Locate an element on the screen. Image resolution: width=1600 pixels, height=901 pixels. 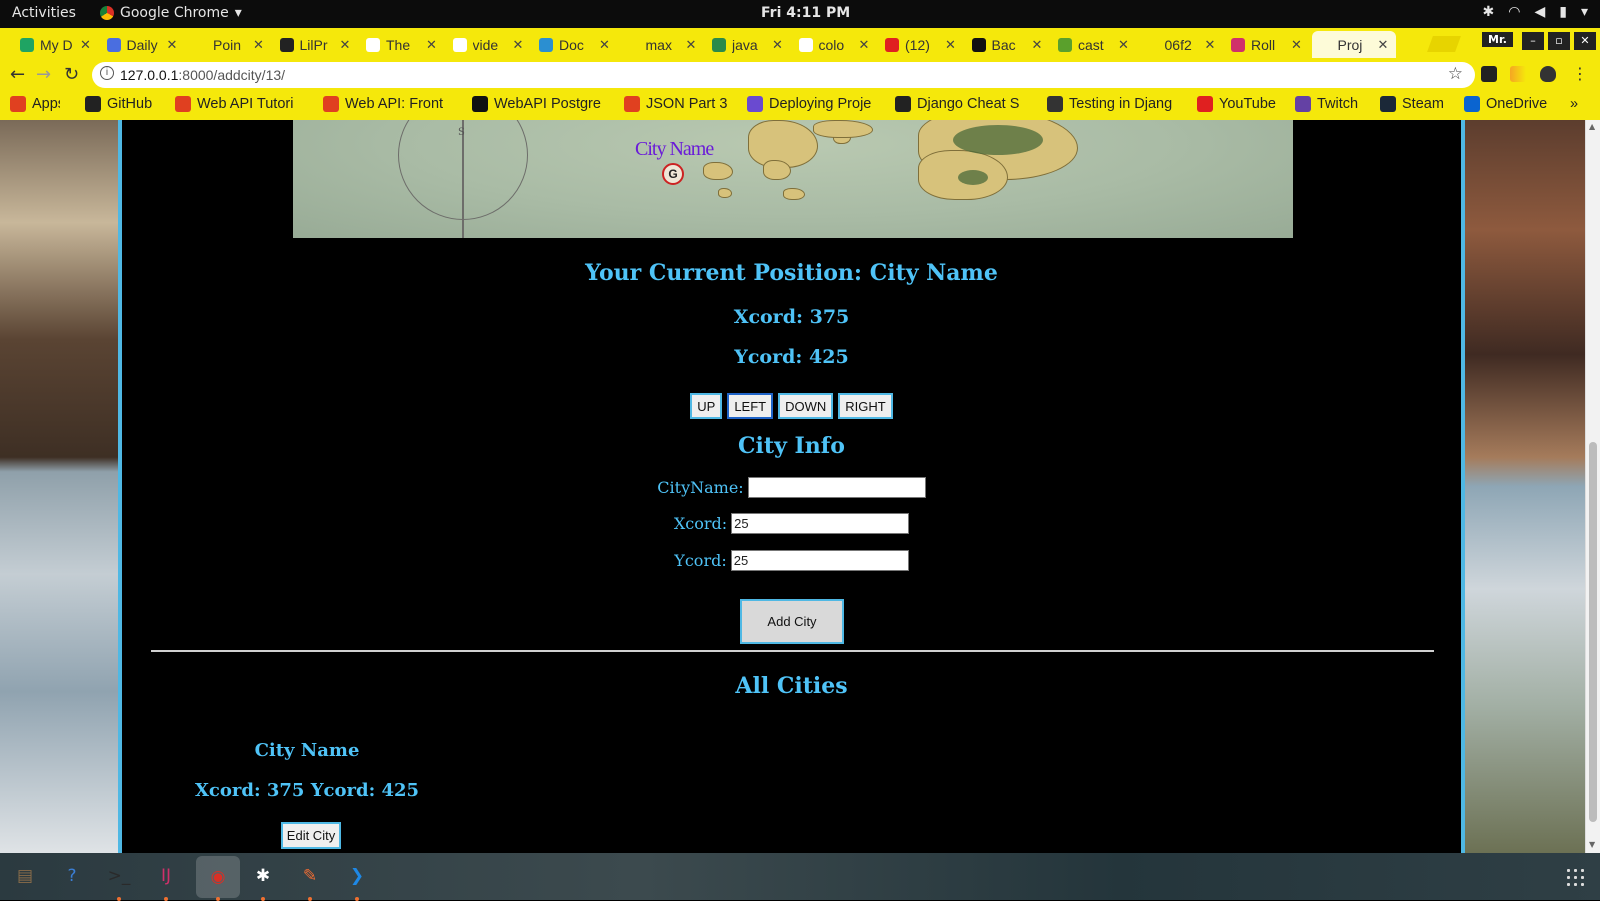
tab-9: java ✕ is located at coordinates (748, 44).